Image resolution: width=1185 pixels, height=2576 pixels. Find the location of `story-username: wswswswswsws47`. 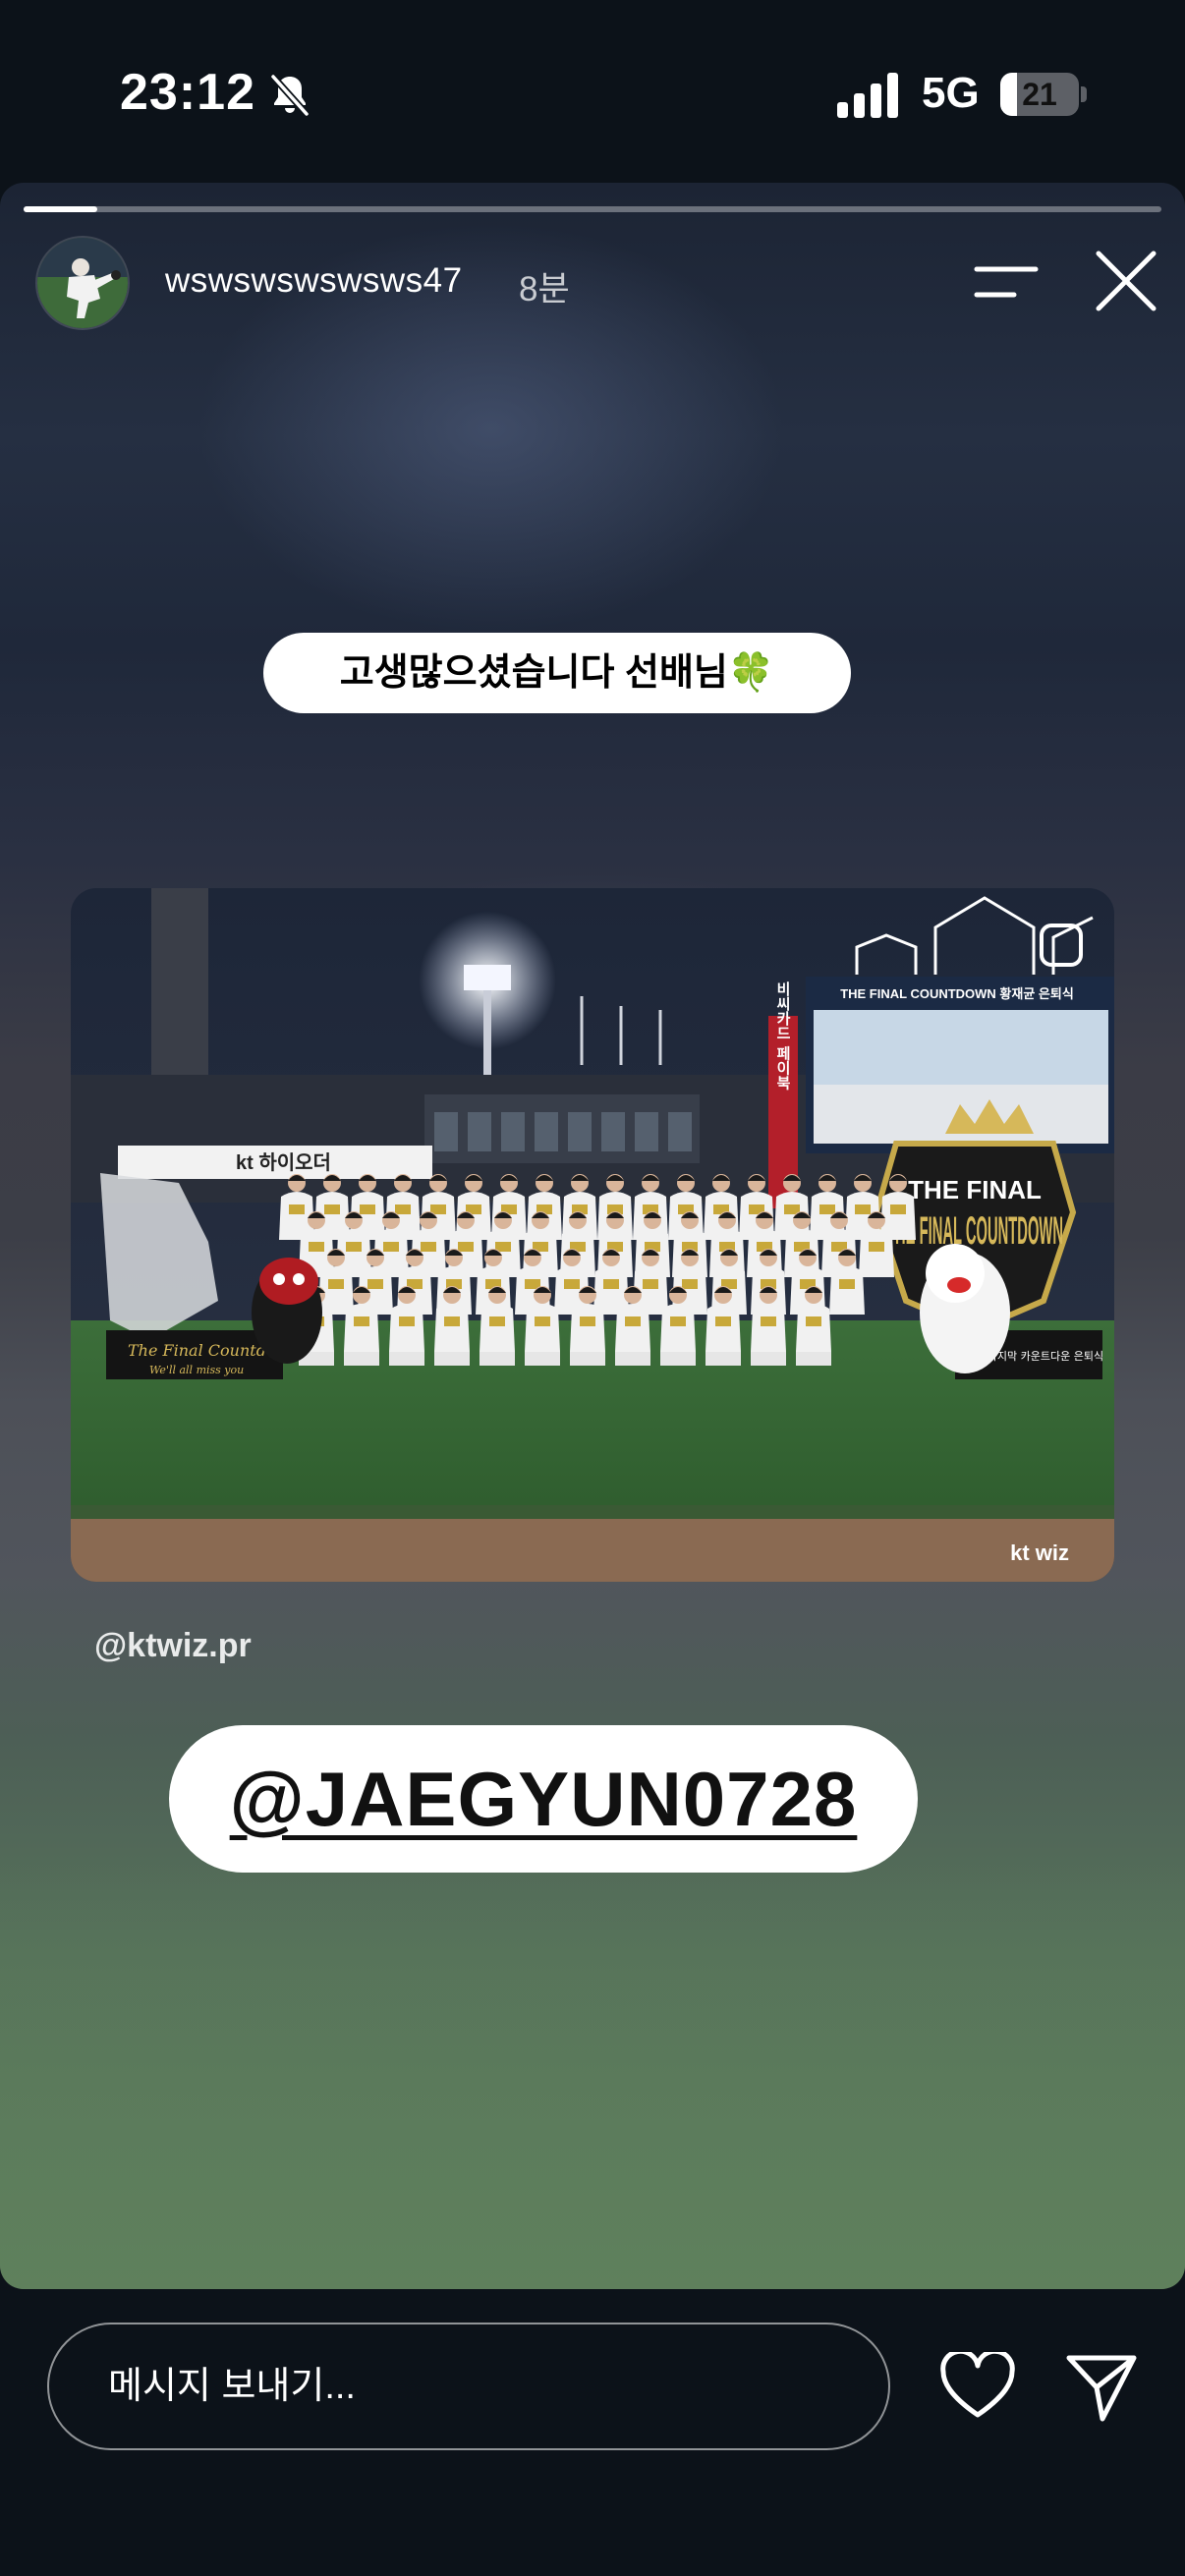

story-username: wswswswswsws47 is located at coordinates (314, 281).